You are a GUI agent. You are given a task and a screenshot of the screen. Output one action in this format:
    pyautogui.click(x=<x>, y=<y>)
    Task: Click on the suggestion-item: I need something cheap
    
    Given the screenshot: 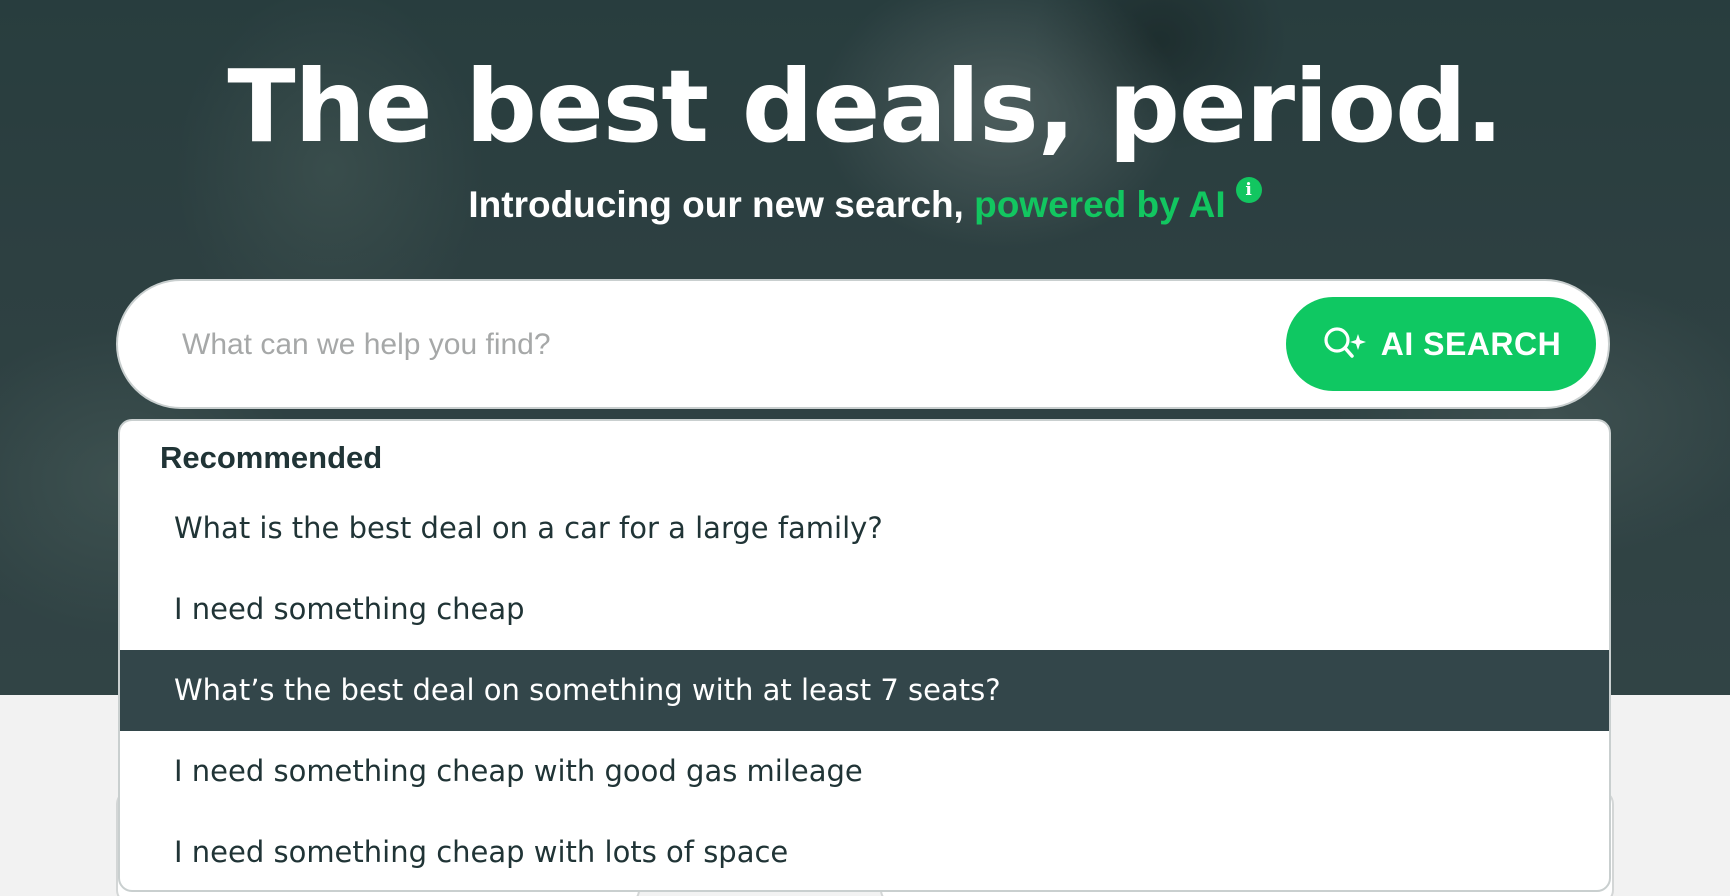 What is the action you would take?
    pyautogui.click(x=864, y=609)
    